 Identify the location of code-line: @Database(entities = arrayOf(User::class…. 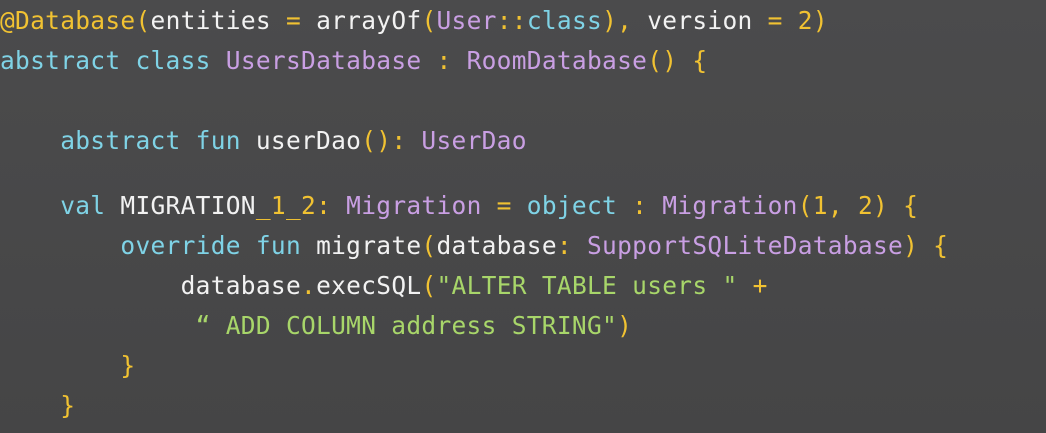
(414, 21).